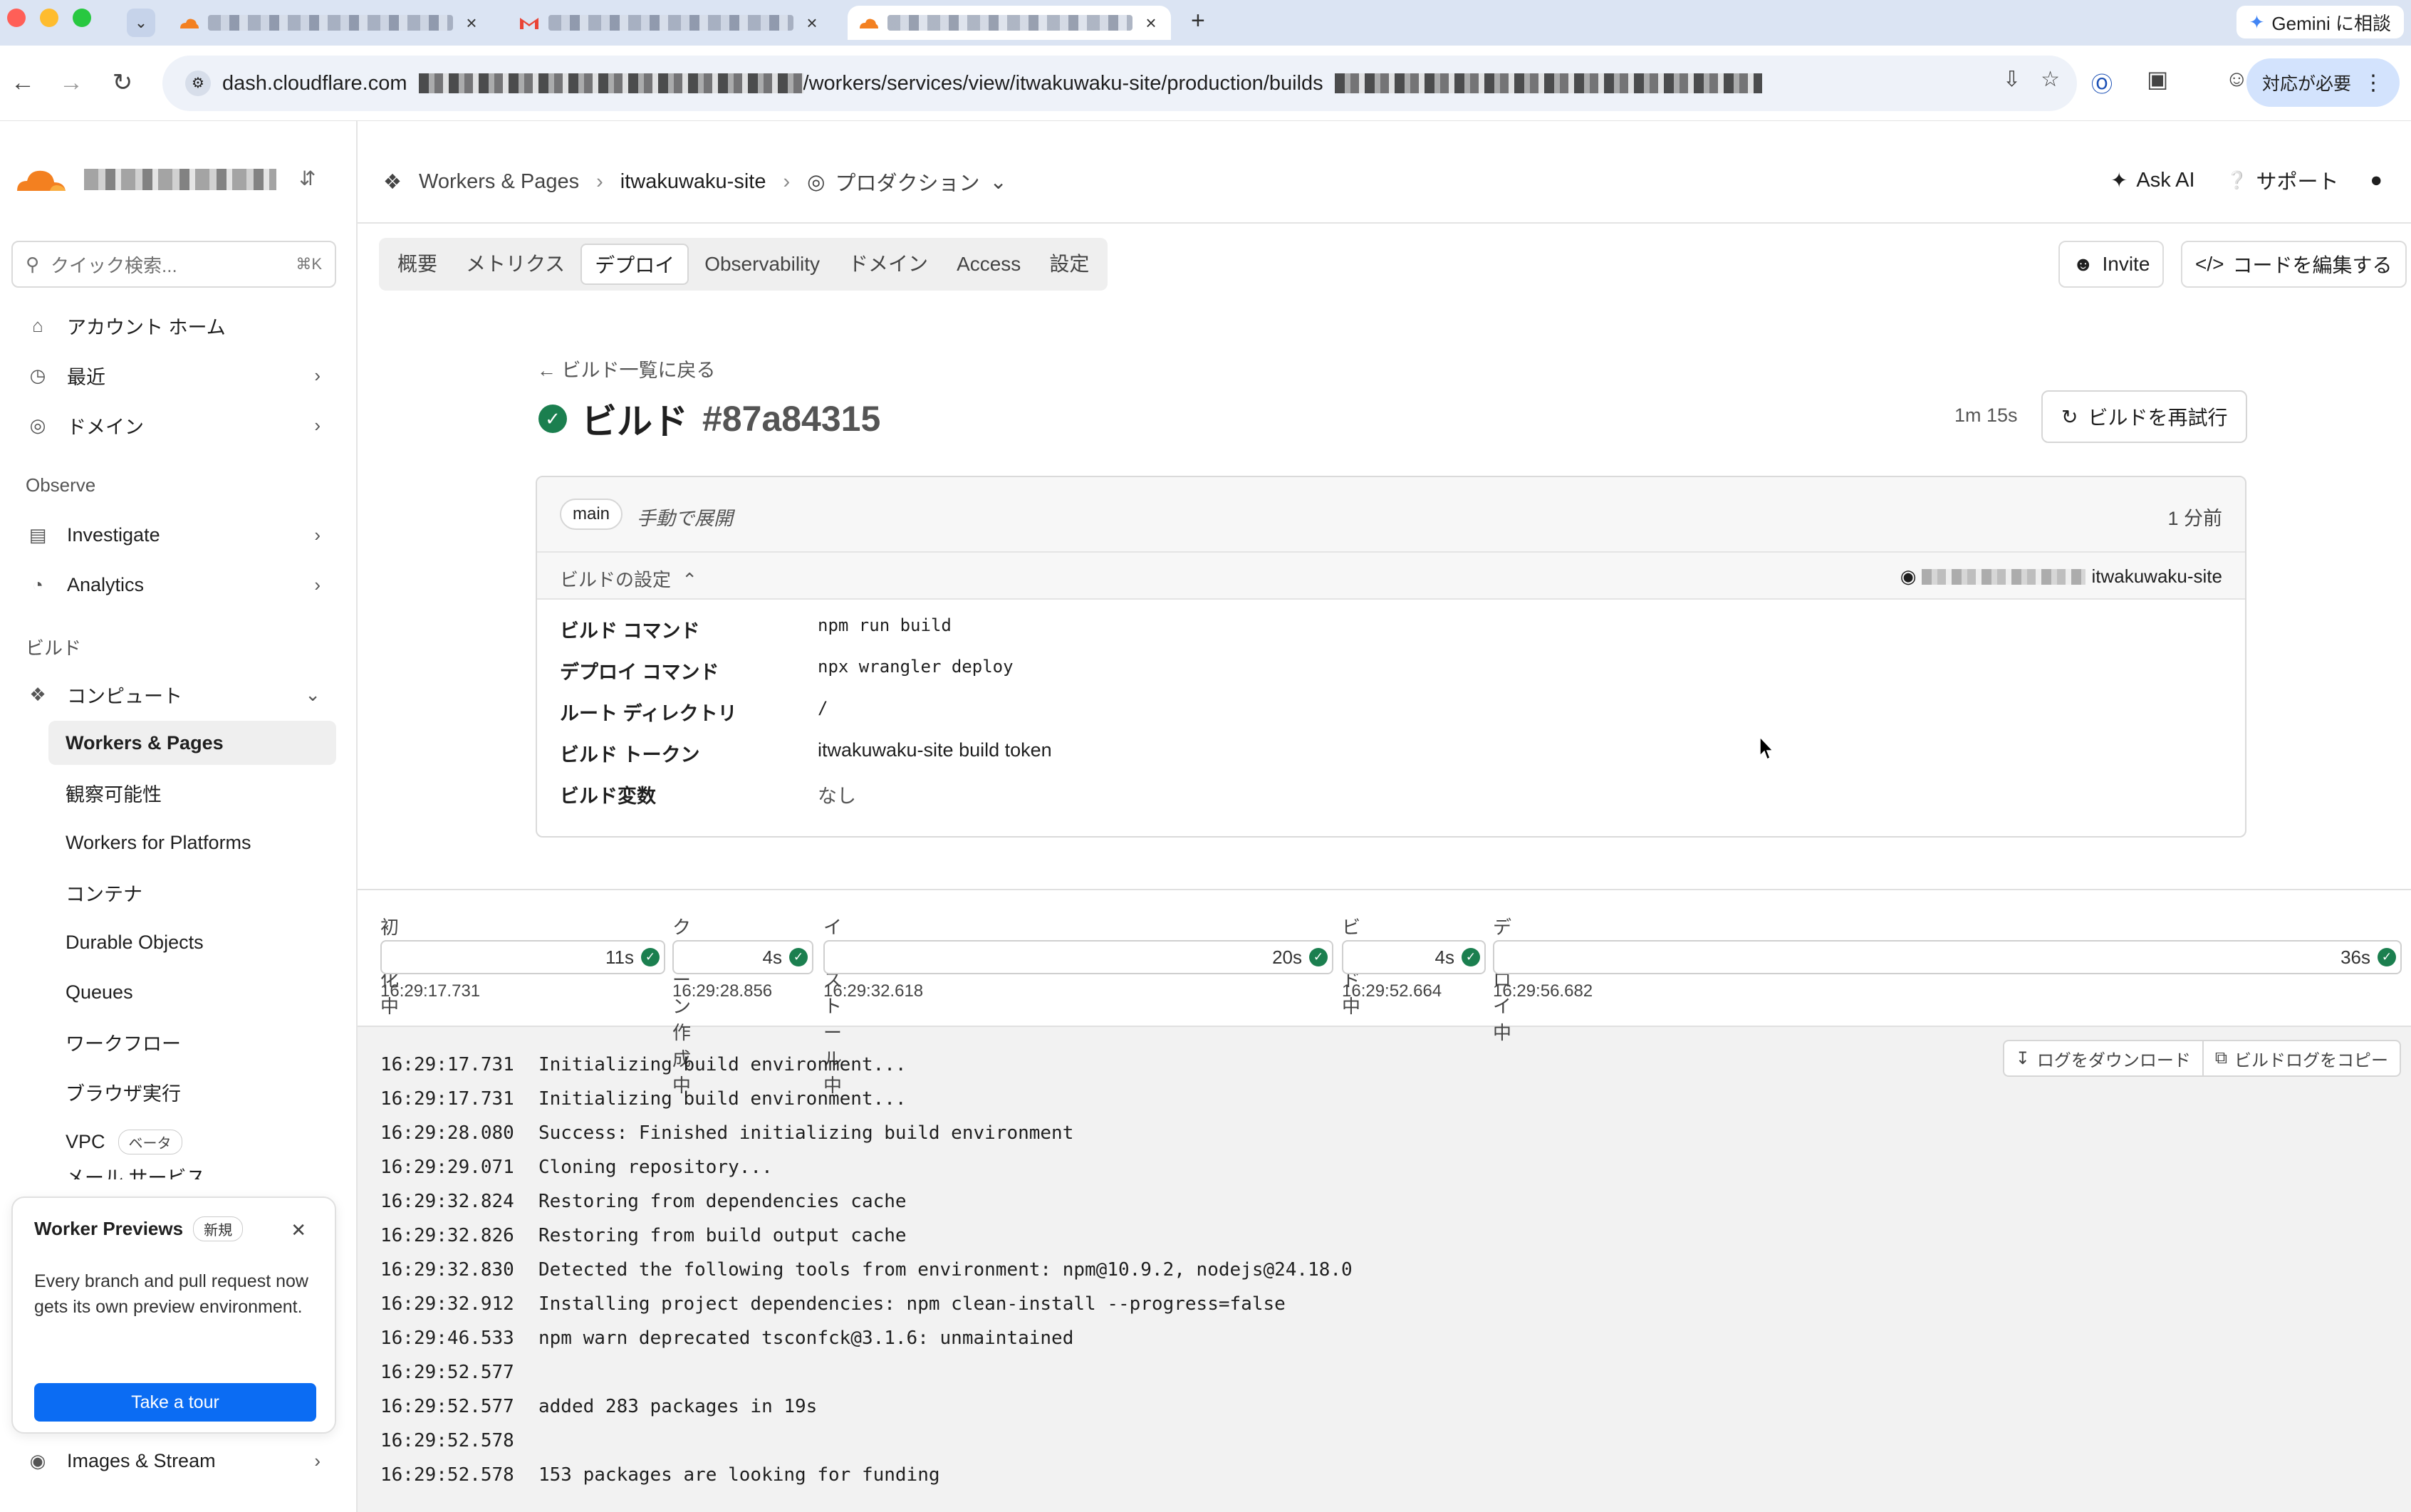 The height and width of the screenshot is (1512, 2411). I want to click on sidebar-item-workers-for-platforms: Workers for Platforms, so click(192, 842).